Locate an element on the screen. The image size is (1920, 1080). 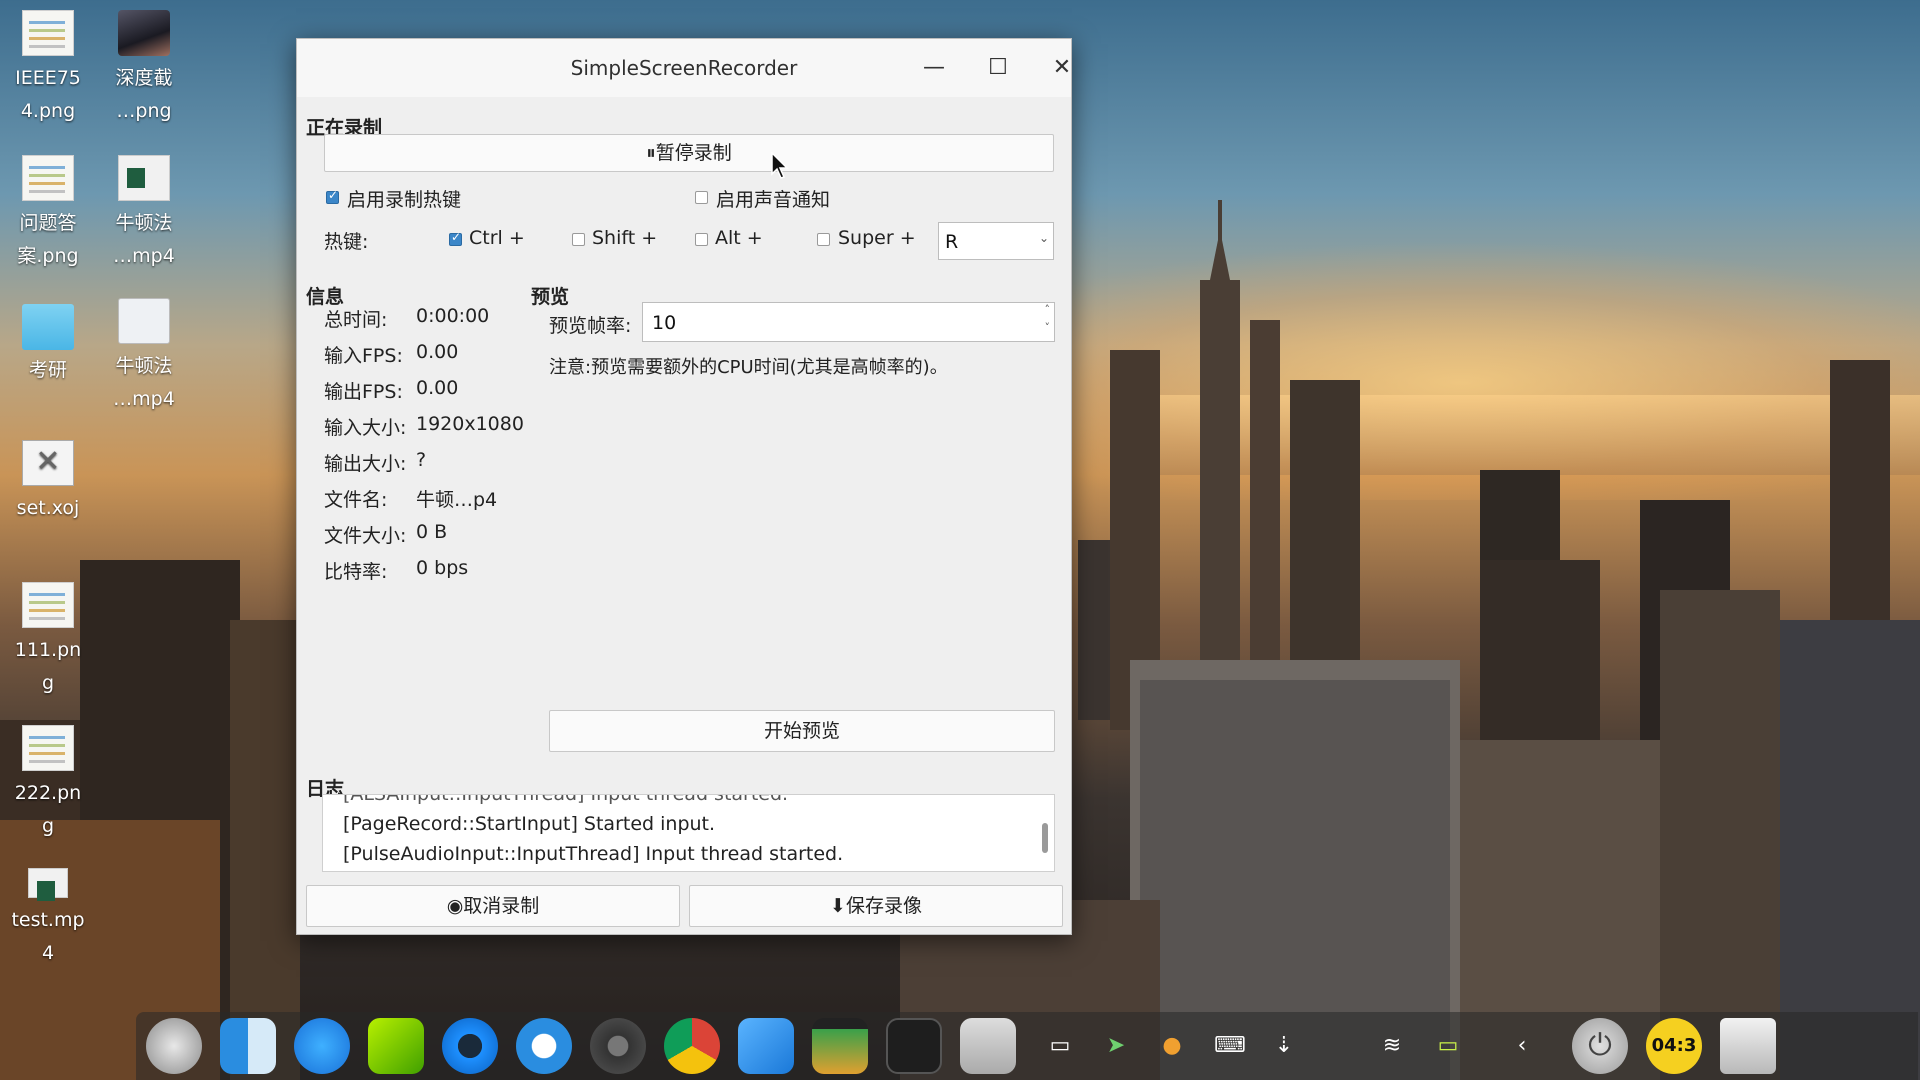
app-icon is located at coordinates (766, 1046).